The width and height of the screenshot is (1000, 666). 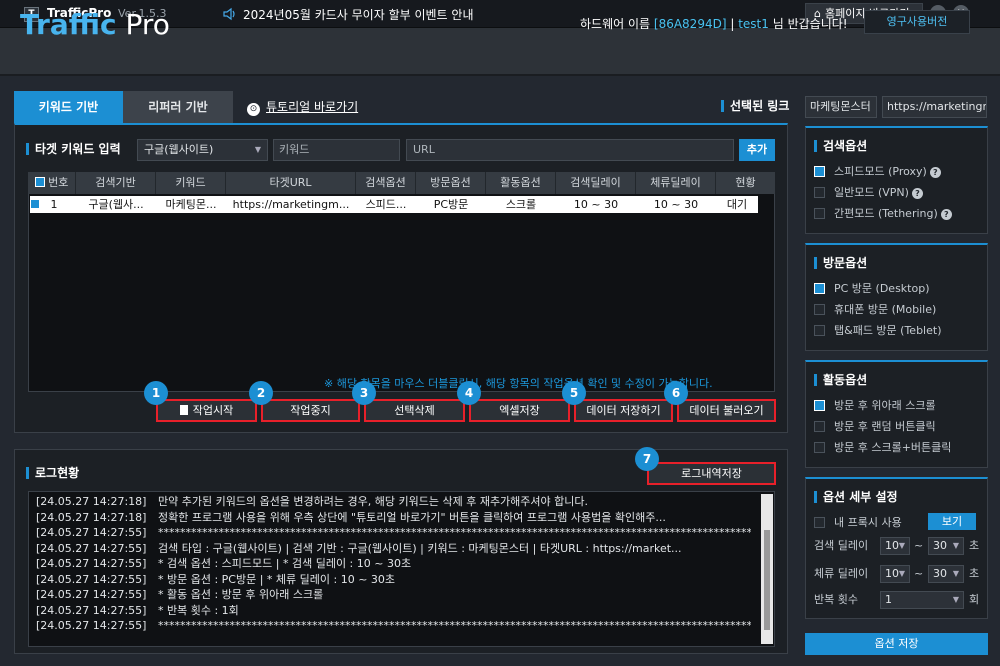 What do you see at coordinates (35, 204) in the screenshot?
I see `row-checkbox` at bounding box center [35, 204].